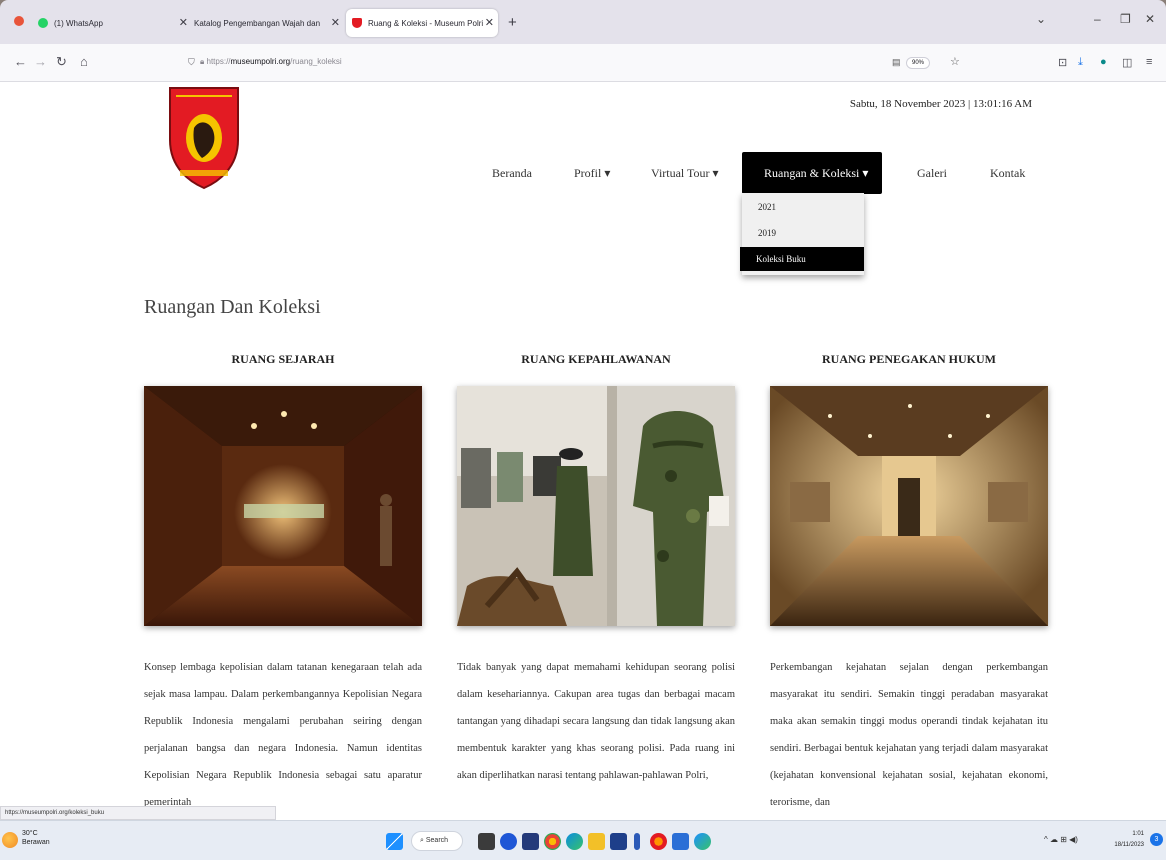  What do you see at coordinates (512, 22) in the screenshot?
I see `new-tab-button: +` at bounding box center [512, 22].